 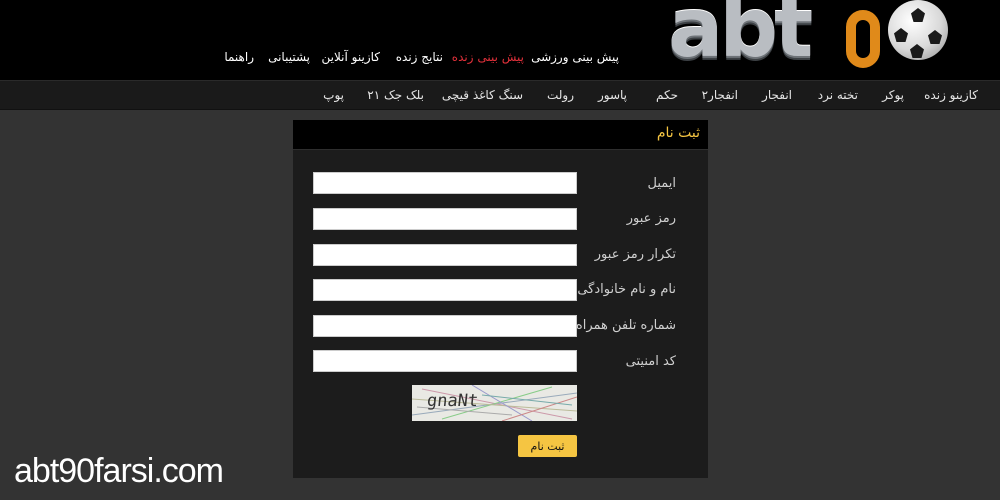 I want to click on password-label: رمز عبور, so click(x=651, y=218).